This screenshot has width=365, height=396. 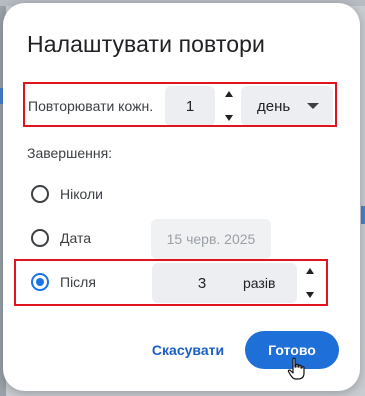 I want to click on cancel-button: Скасувати, so click(x=188, y=350).